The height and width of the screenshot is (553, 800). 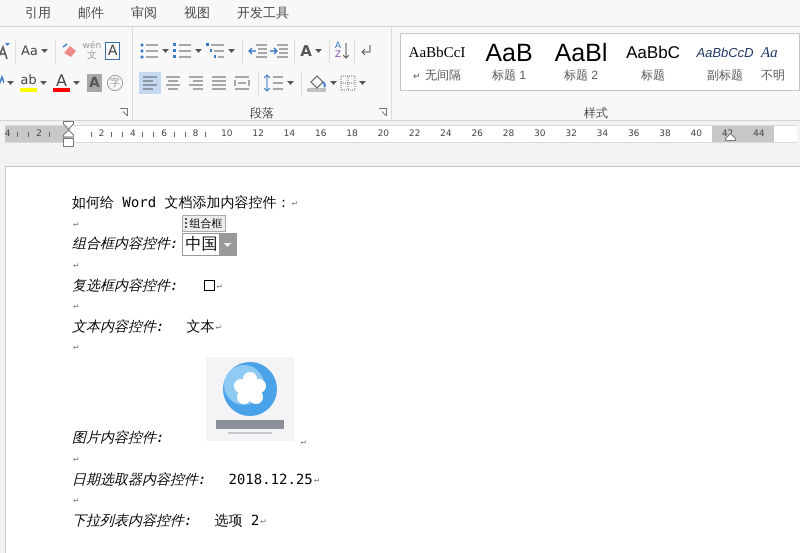 I want to click on paragraph-text: 日期选取器内容控件:, so click(x=139, y=479).